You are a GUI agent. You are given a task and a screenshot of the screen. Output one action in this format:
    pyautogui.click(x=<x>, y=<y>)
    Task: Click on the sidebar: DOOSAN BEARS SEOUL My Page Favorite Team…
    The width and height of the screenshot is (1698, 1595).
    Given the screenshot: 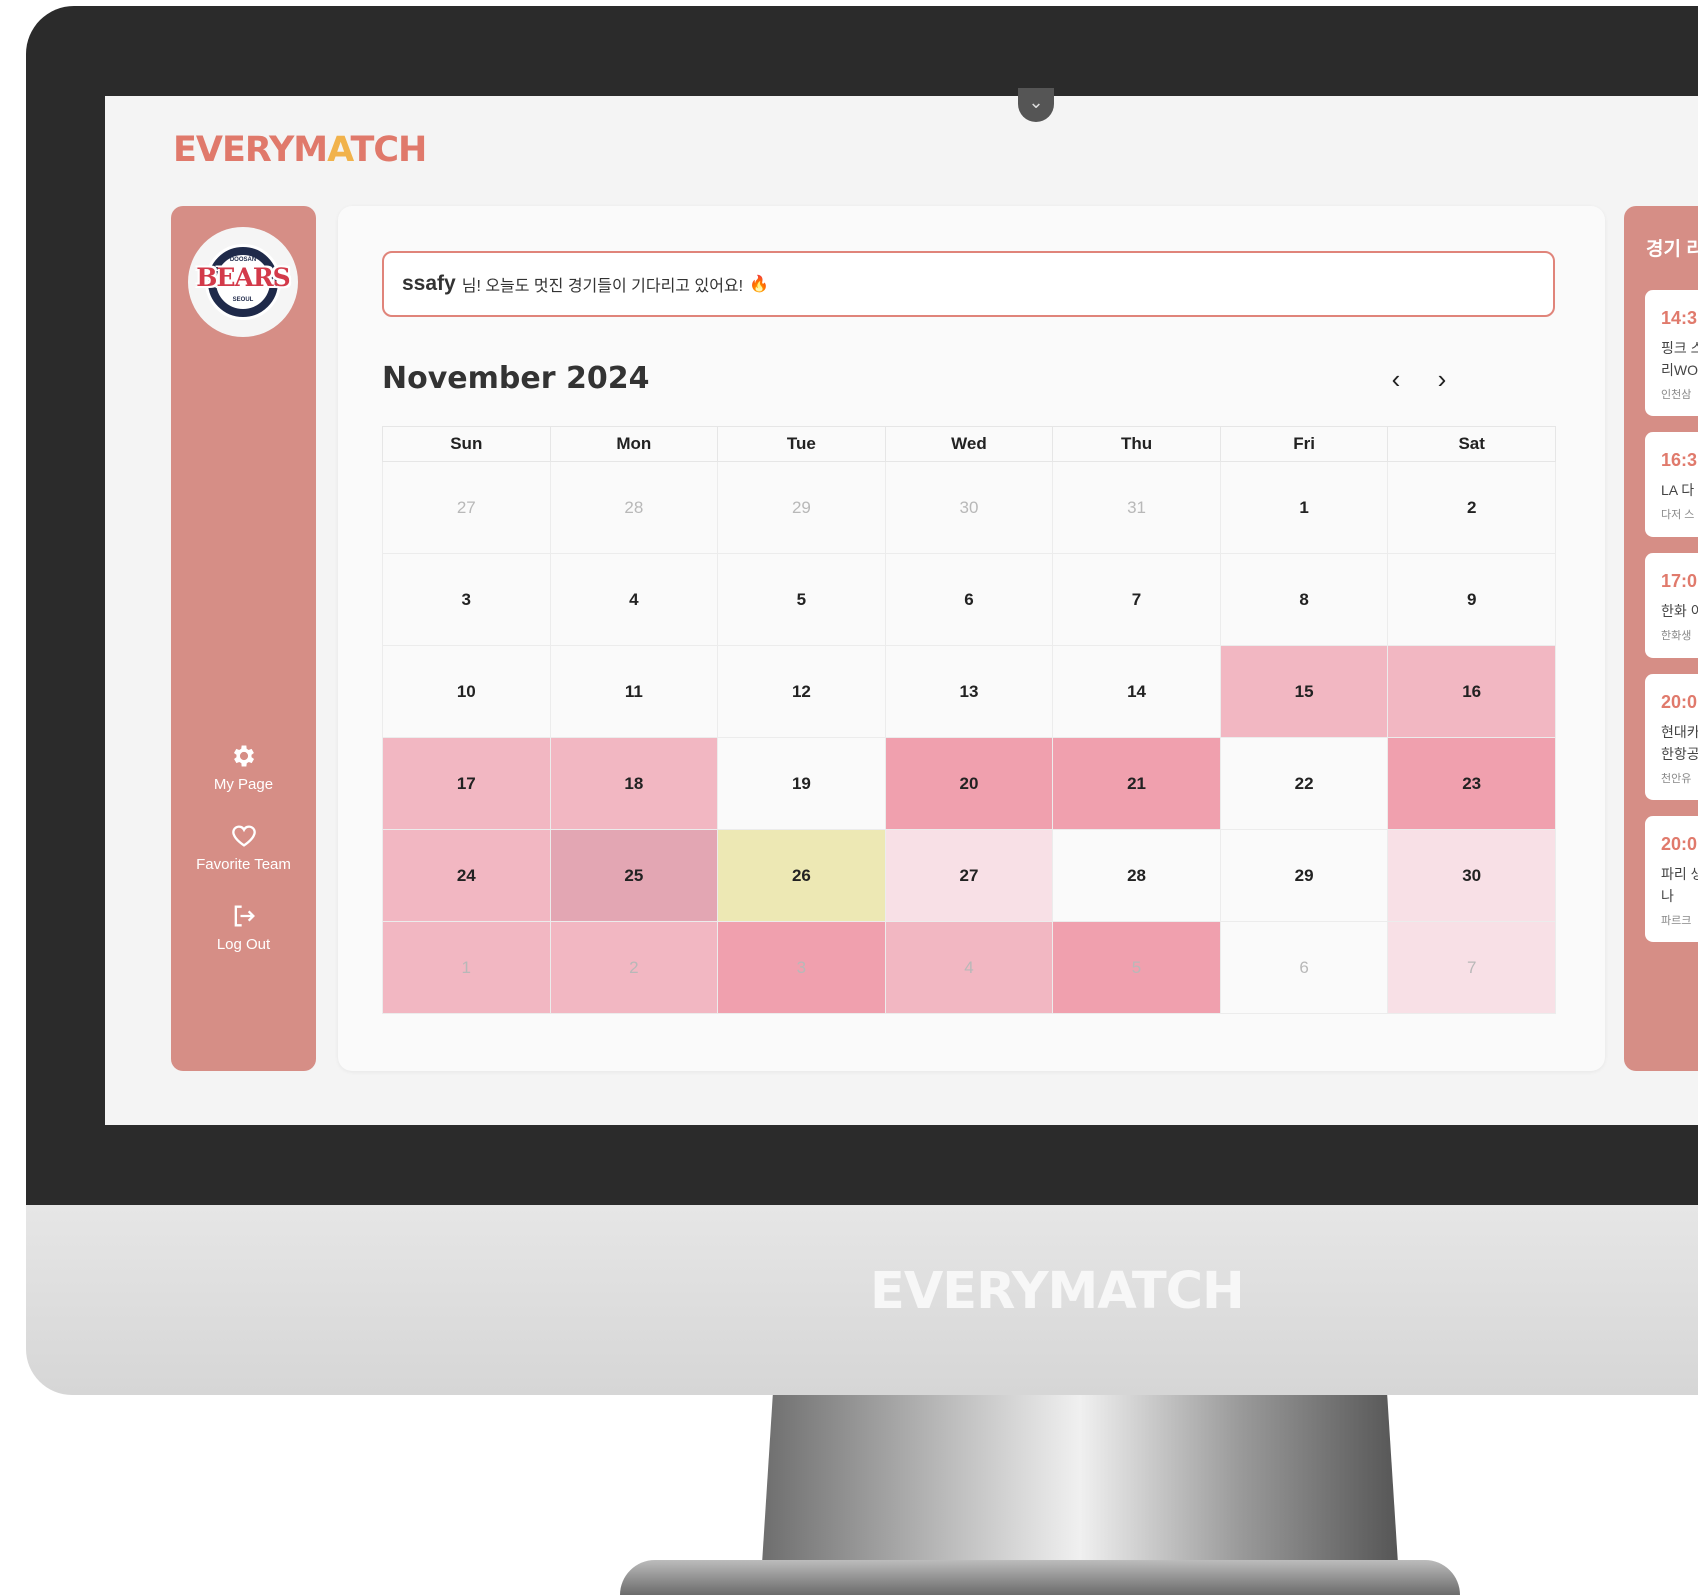 What is the action you would take?
    pyautogui.click(x=243, y=638)
    